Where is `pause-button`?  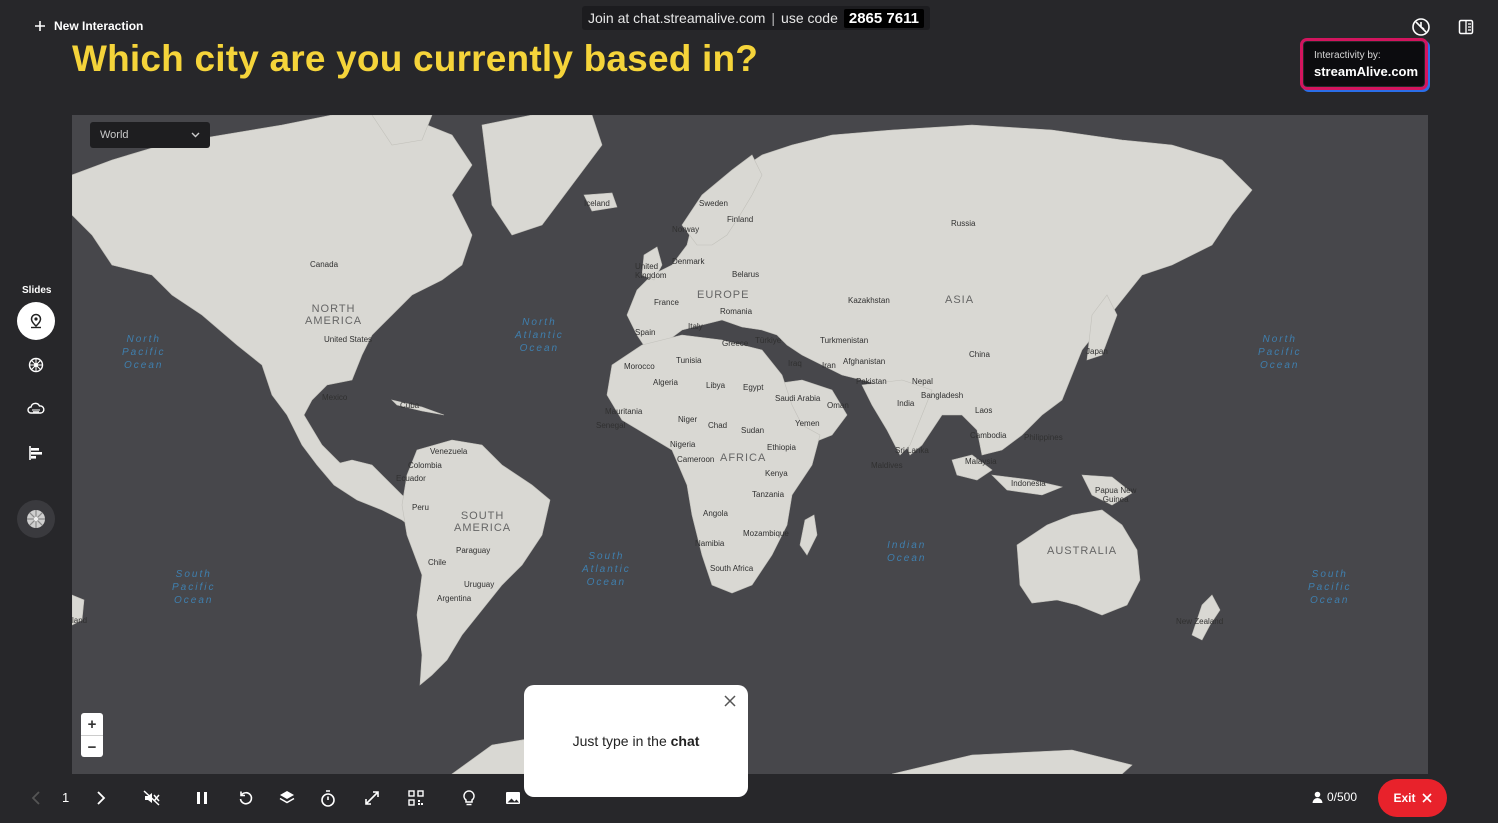 pause-button is located at coordinates (202, 798).